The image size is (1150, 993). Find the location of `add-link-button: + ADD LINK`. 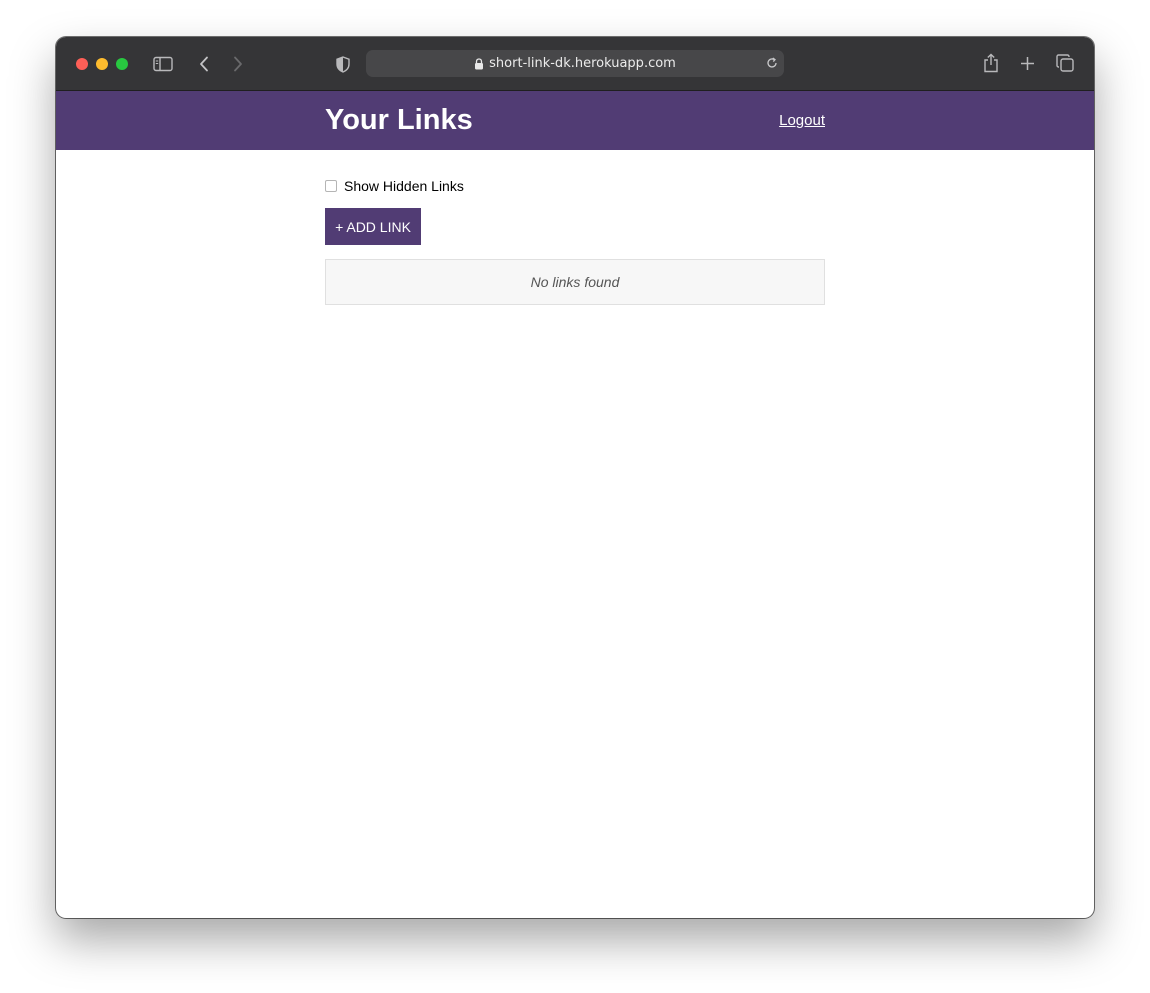

add-link-button: + ADD LINK is located at coordinates (373, 226).